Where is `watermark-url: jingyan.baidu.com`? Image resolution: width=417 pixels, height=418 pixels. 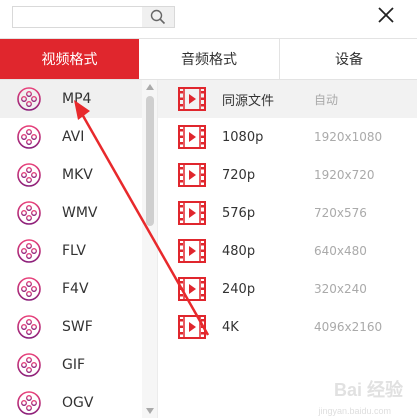 watermark-url: jingyan.baidu.com is located at coordinates (354, 411).